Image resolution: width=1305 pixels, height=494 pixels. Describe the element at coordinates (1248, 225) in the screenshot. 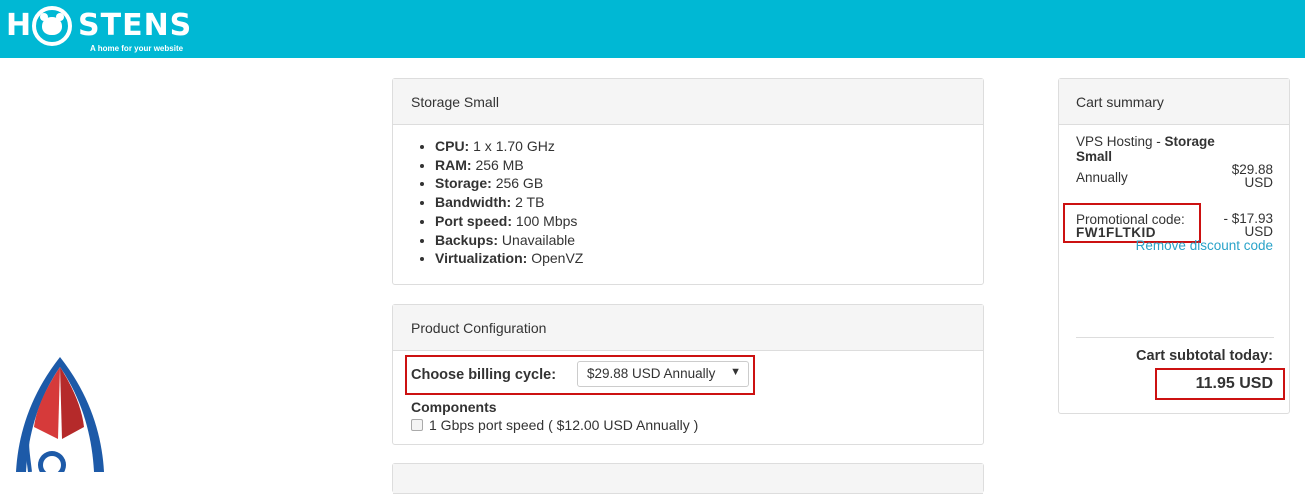

I see `promo-amount: - $17.93 USD` at that location.